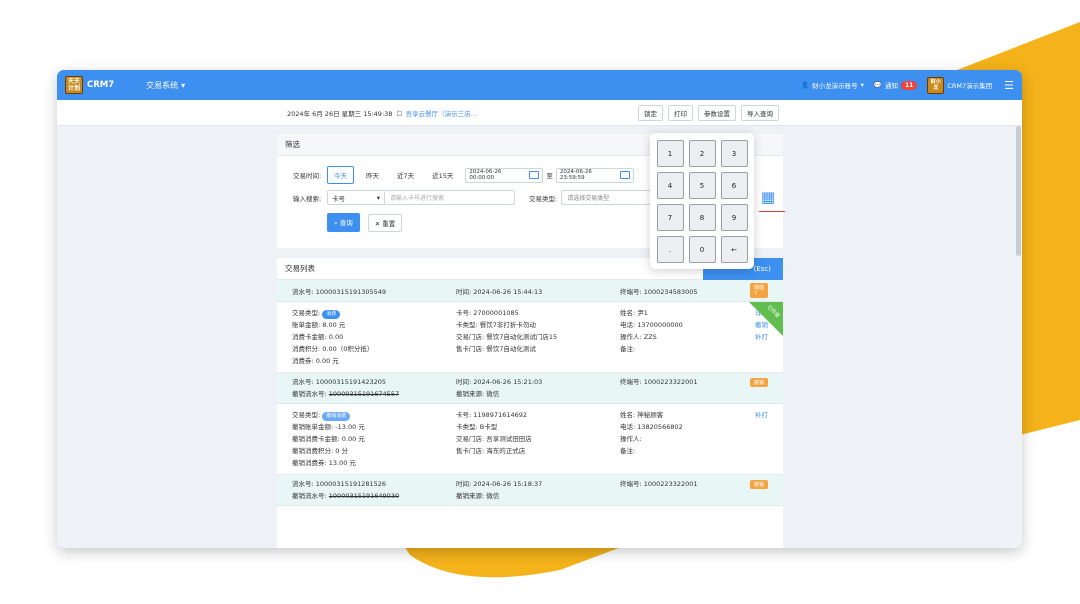  What do you see at coordinates (759, 290) in the screenshot?
I see `status-badge: 储值7` at bounding box center [759, 290].